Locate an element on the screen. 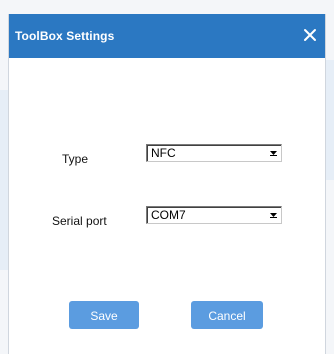  serial-port-select: COM7 is located at coordinates (214, 215).